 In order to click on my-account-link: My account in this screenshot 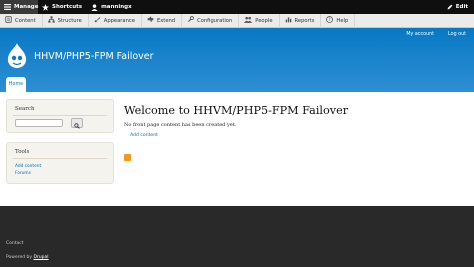, I will do `click(420, 34)`.